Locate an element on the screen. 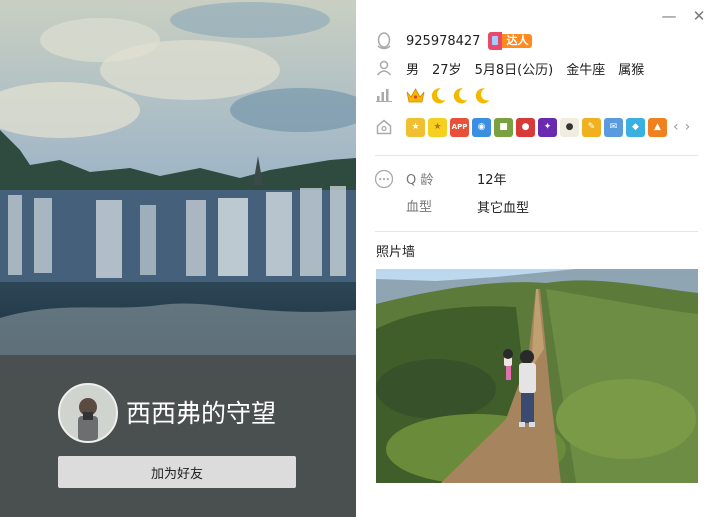 The width and height of the screenshot is (719, 517). chevron-right-icon: › is located at coordinates (688, 127).